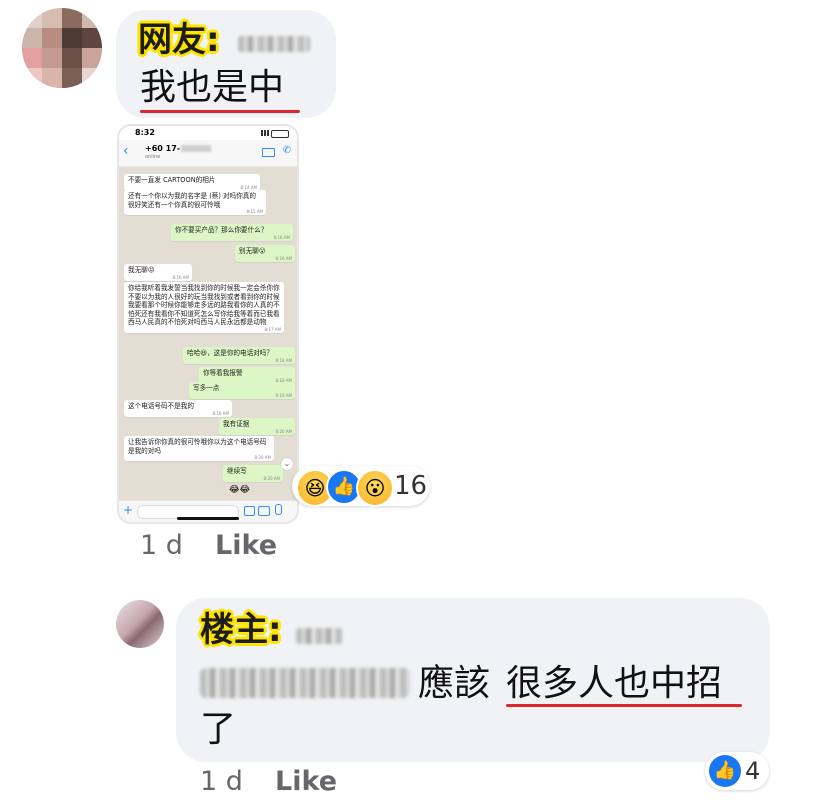  What do you see at coordinates (265, 253) in the screenshot?
I see `chat-message: 别无聊😮 8:16 AM` at bounding box center [265, 253].